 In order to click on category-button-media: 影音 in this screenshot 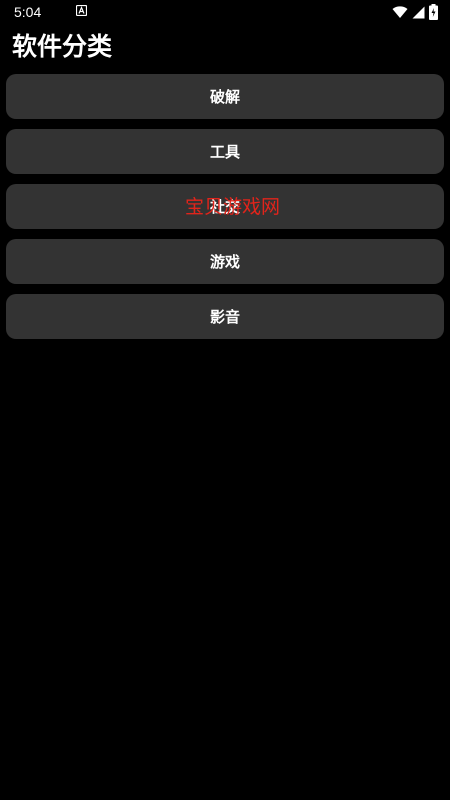, I will do `click(225, 316)`.